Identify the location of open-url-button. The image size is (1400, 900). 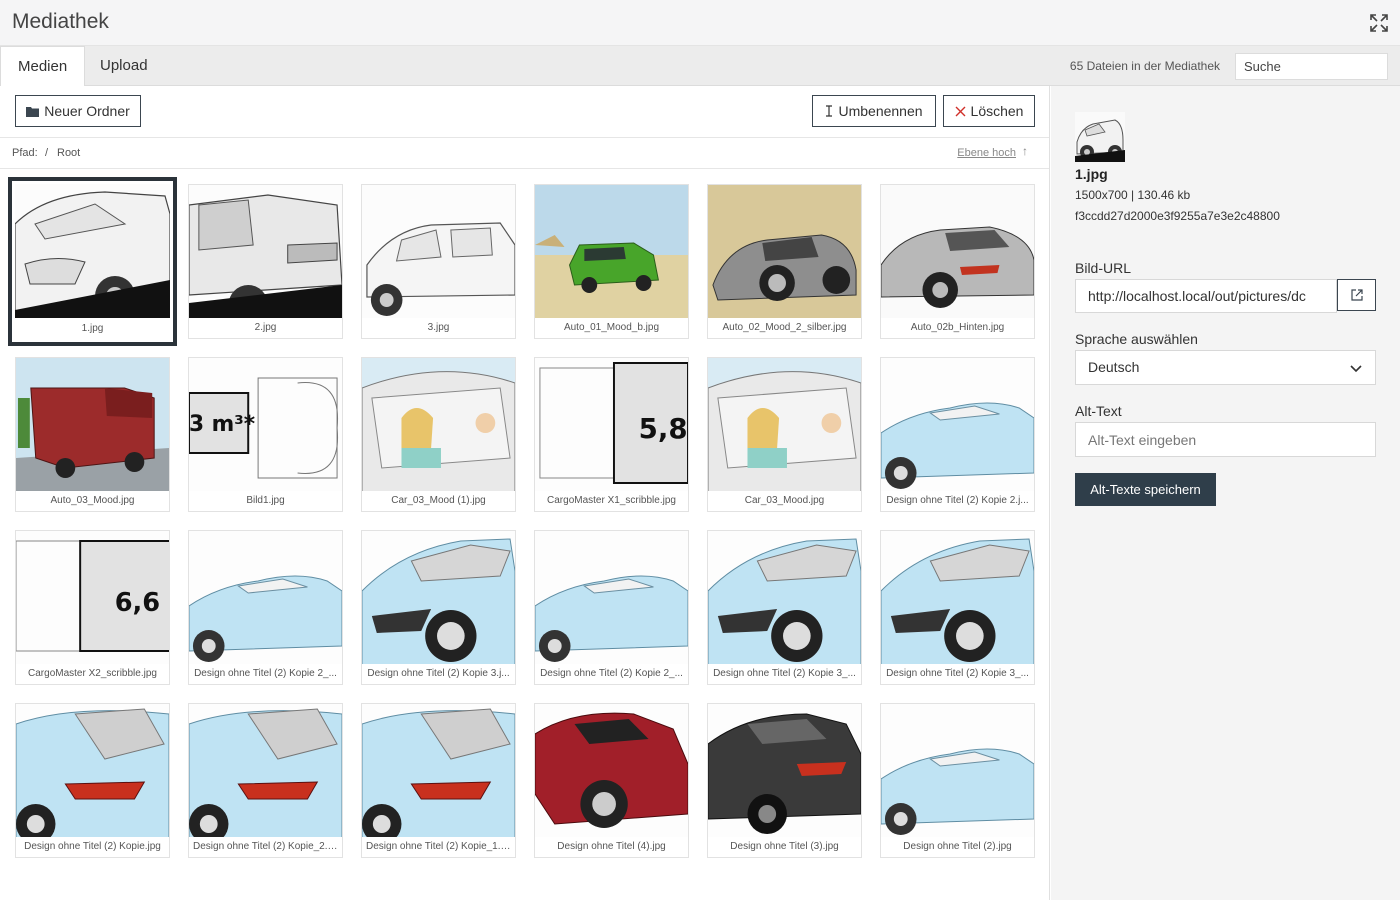
(1356, 295).